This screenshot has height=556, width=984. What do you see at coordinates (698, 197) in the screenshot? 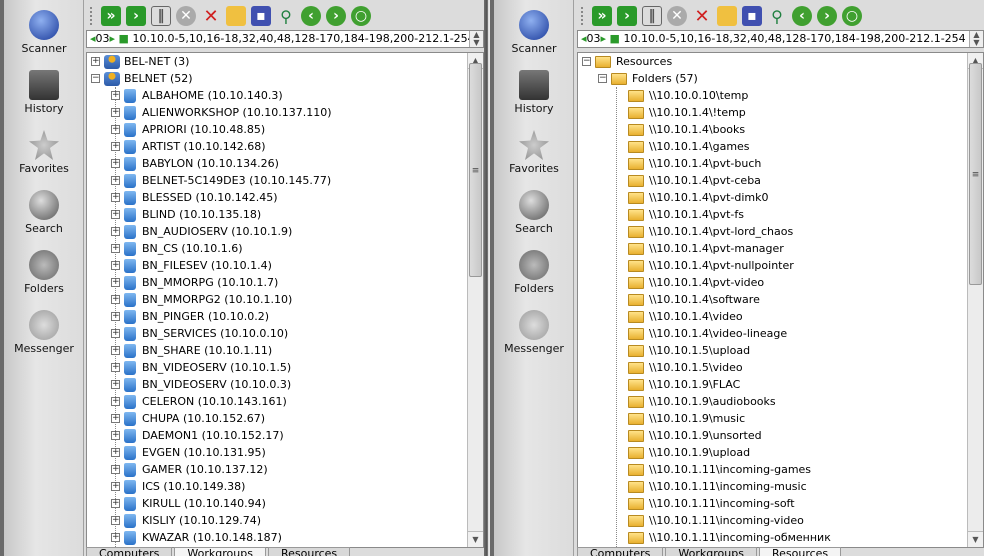
I see `tree-row-folder: \\10.10.1.4\pvt-dimk0` at bounding box center [698, 197].